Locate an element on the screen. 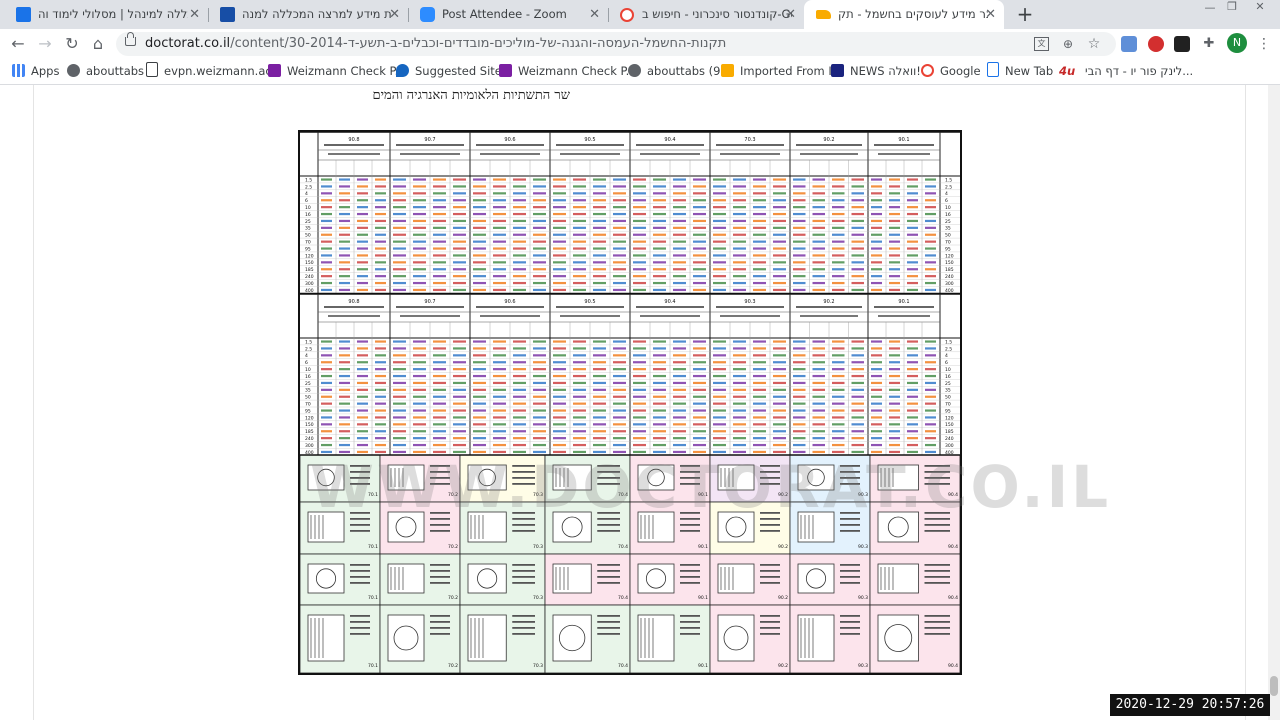 The image size is (1280, 720). bookmark-folder: Imported From IE is located at coordinates (780, 71).